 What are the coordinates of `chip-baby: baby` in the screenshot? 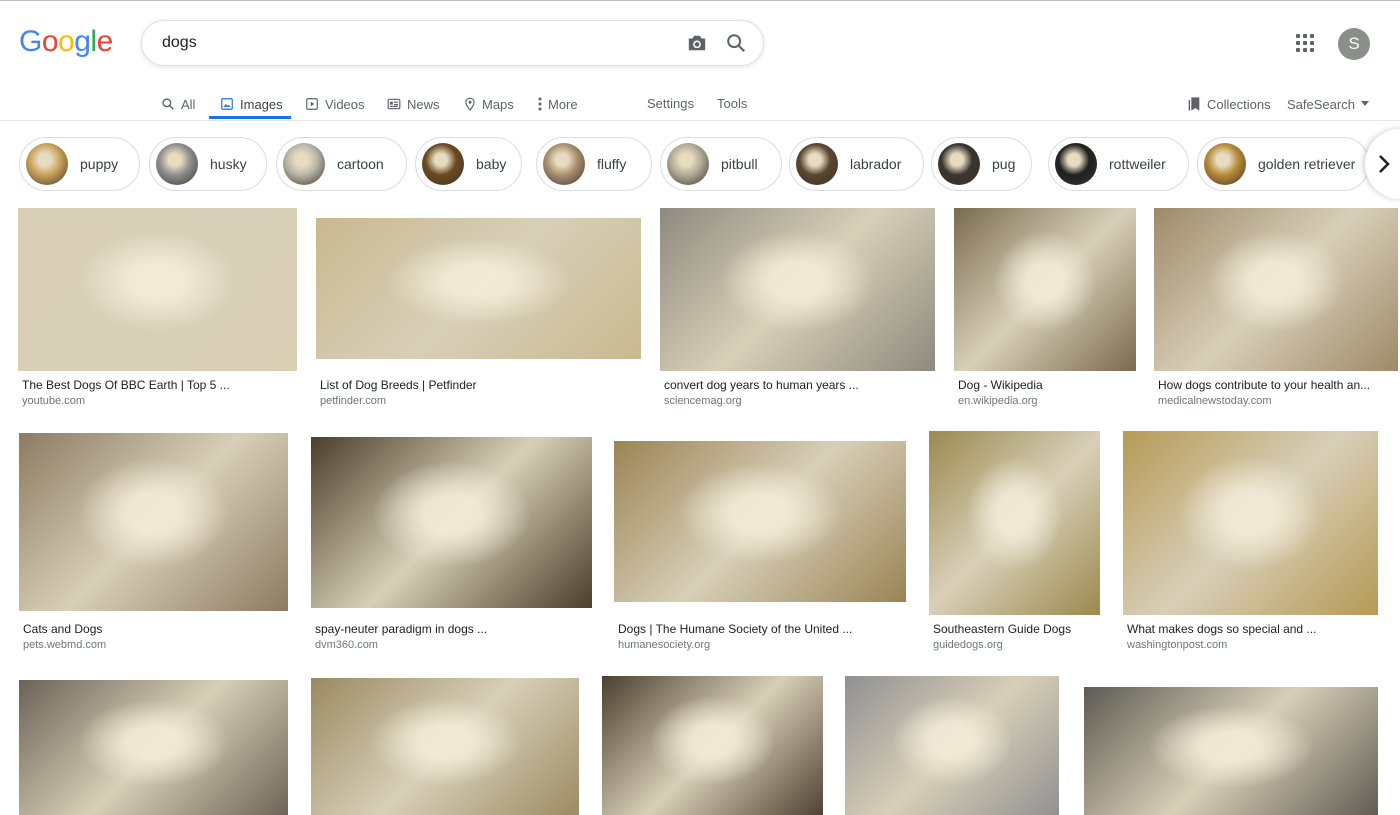 It's located at (468, 164).